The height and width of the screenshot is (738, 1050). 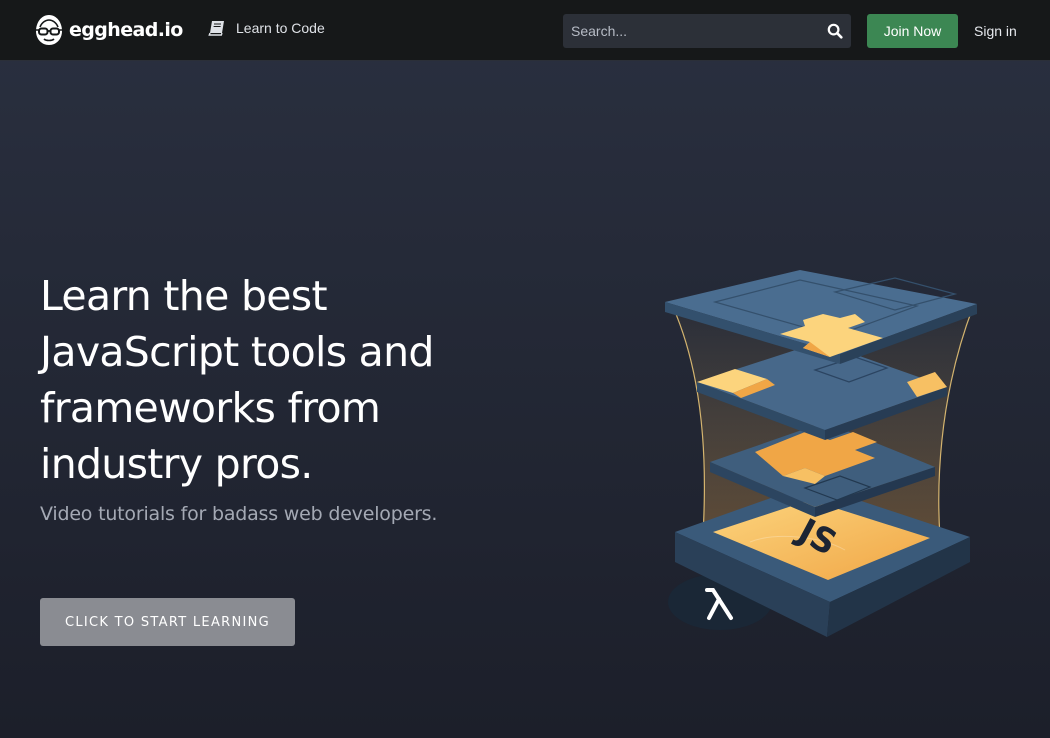 What do you see at coordinates (167, 622) in the screenshot?
I see `start-learning-button: CLICK TO START LEARNING` at bounding box center [167, 622].